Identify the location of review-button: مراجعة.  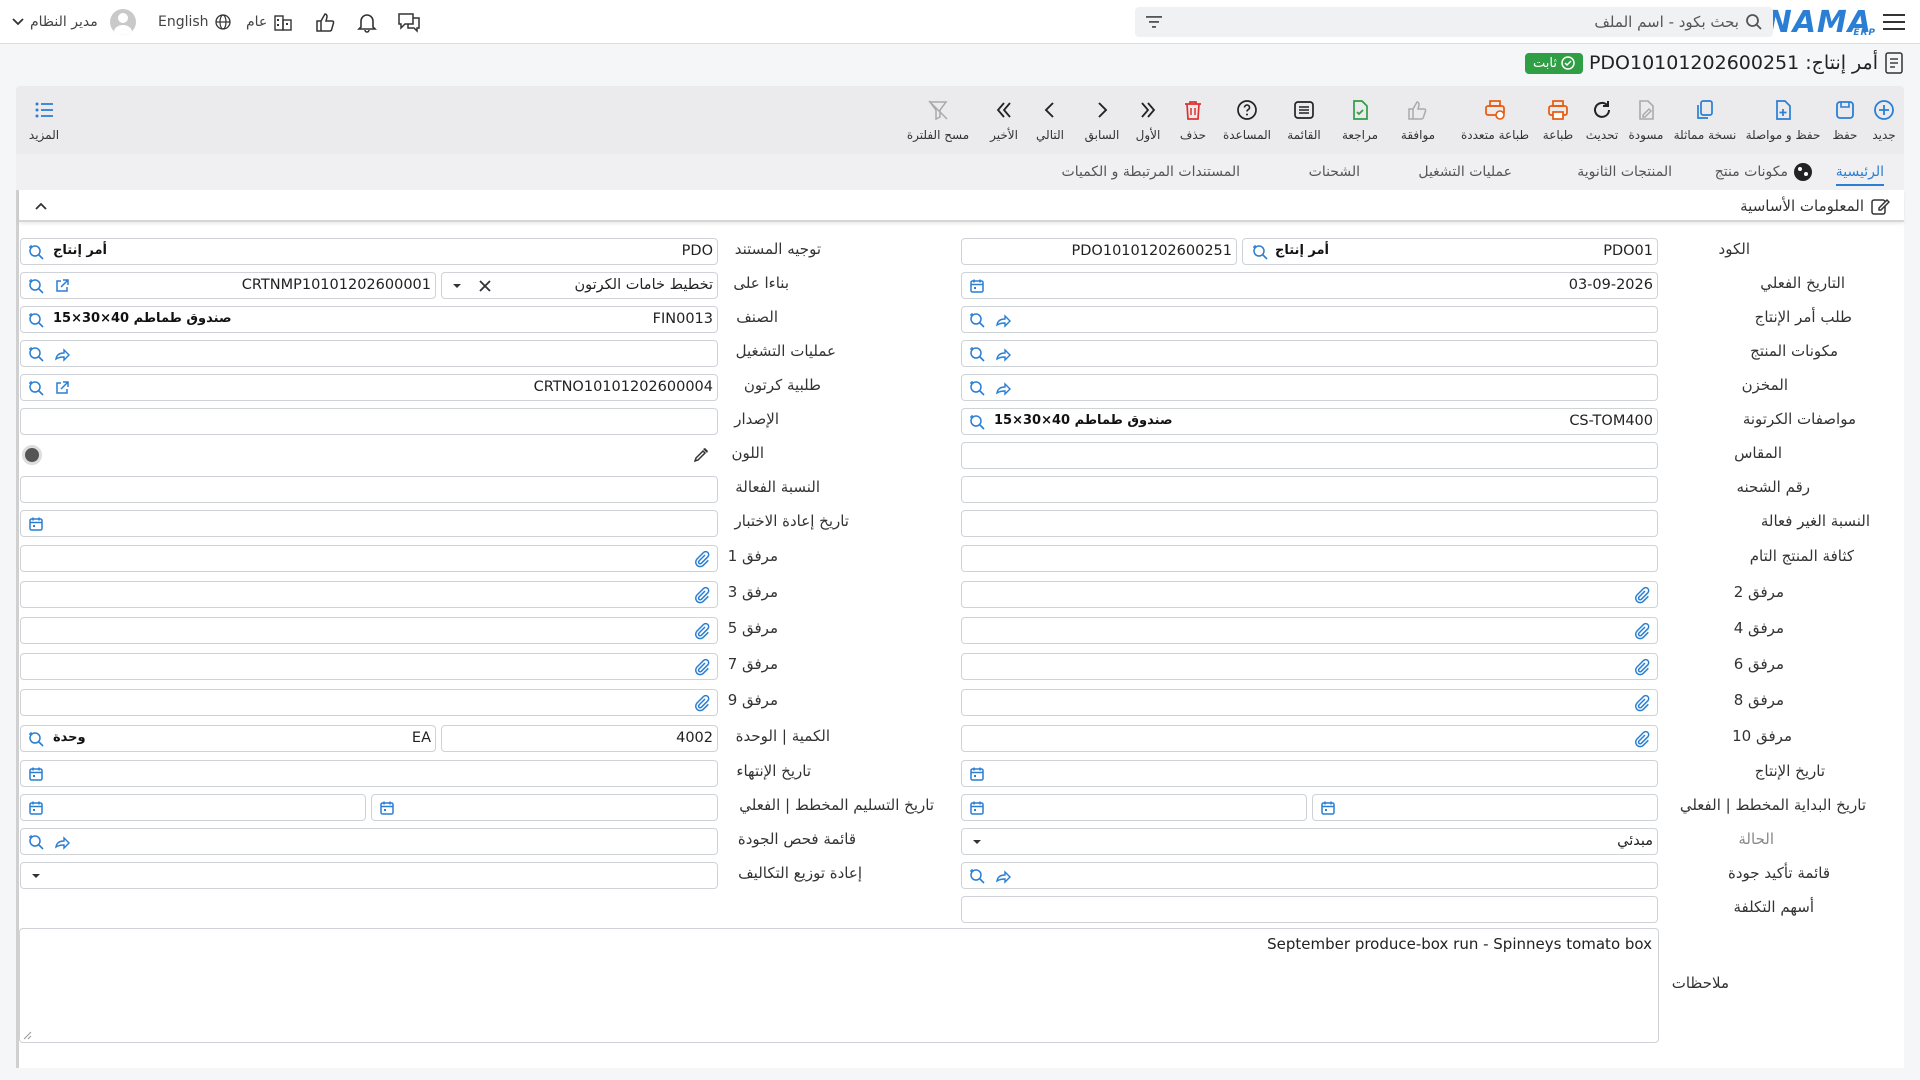
(1360, 120).